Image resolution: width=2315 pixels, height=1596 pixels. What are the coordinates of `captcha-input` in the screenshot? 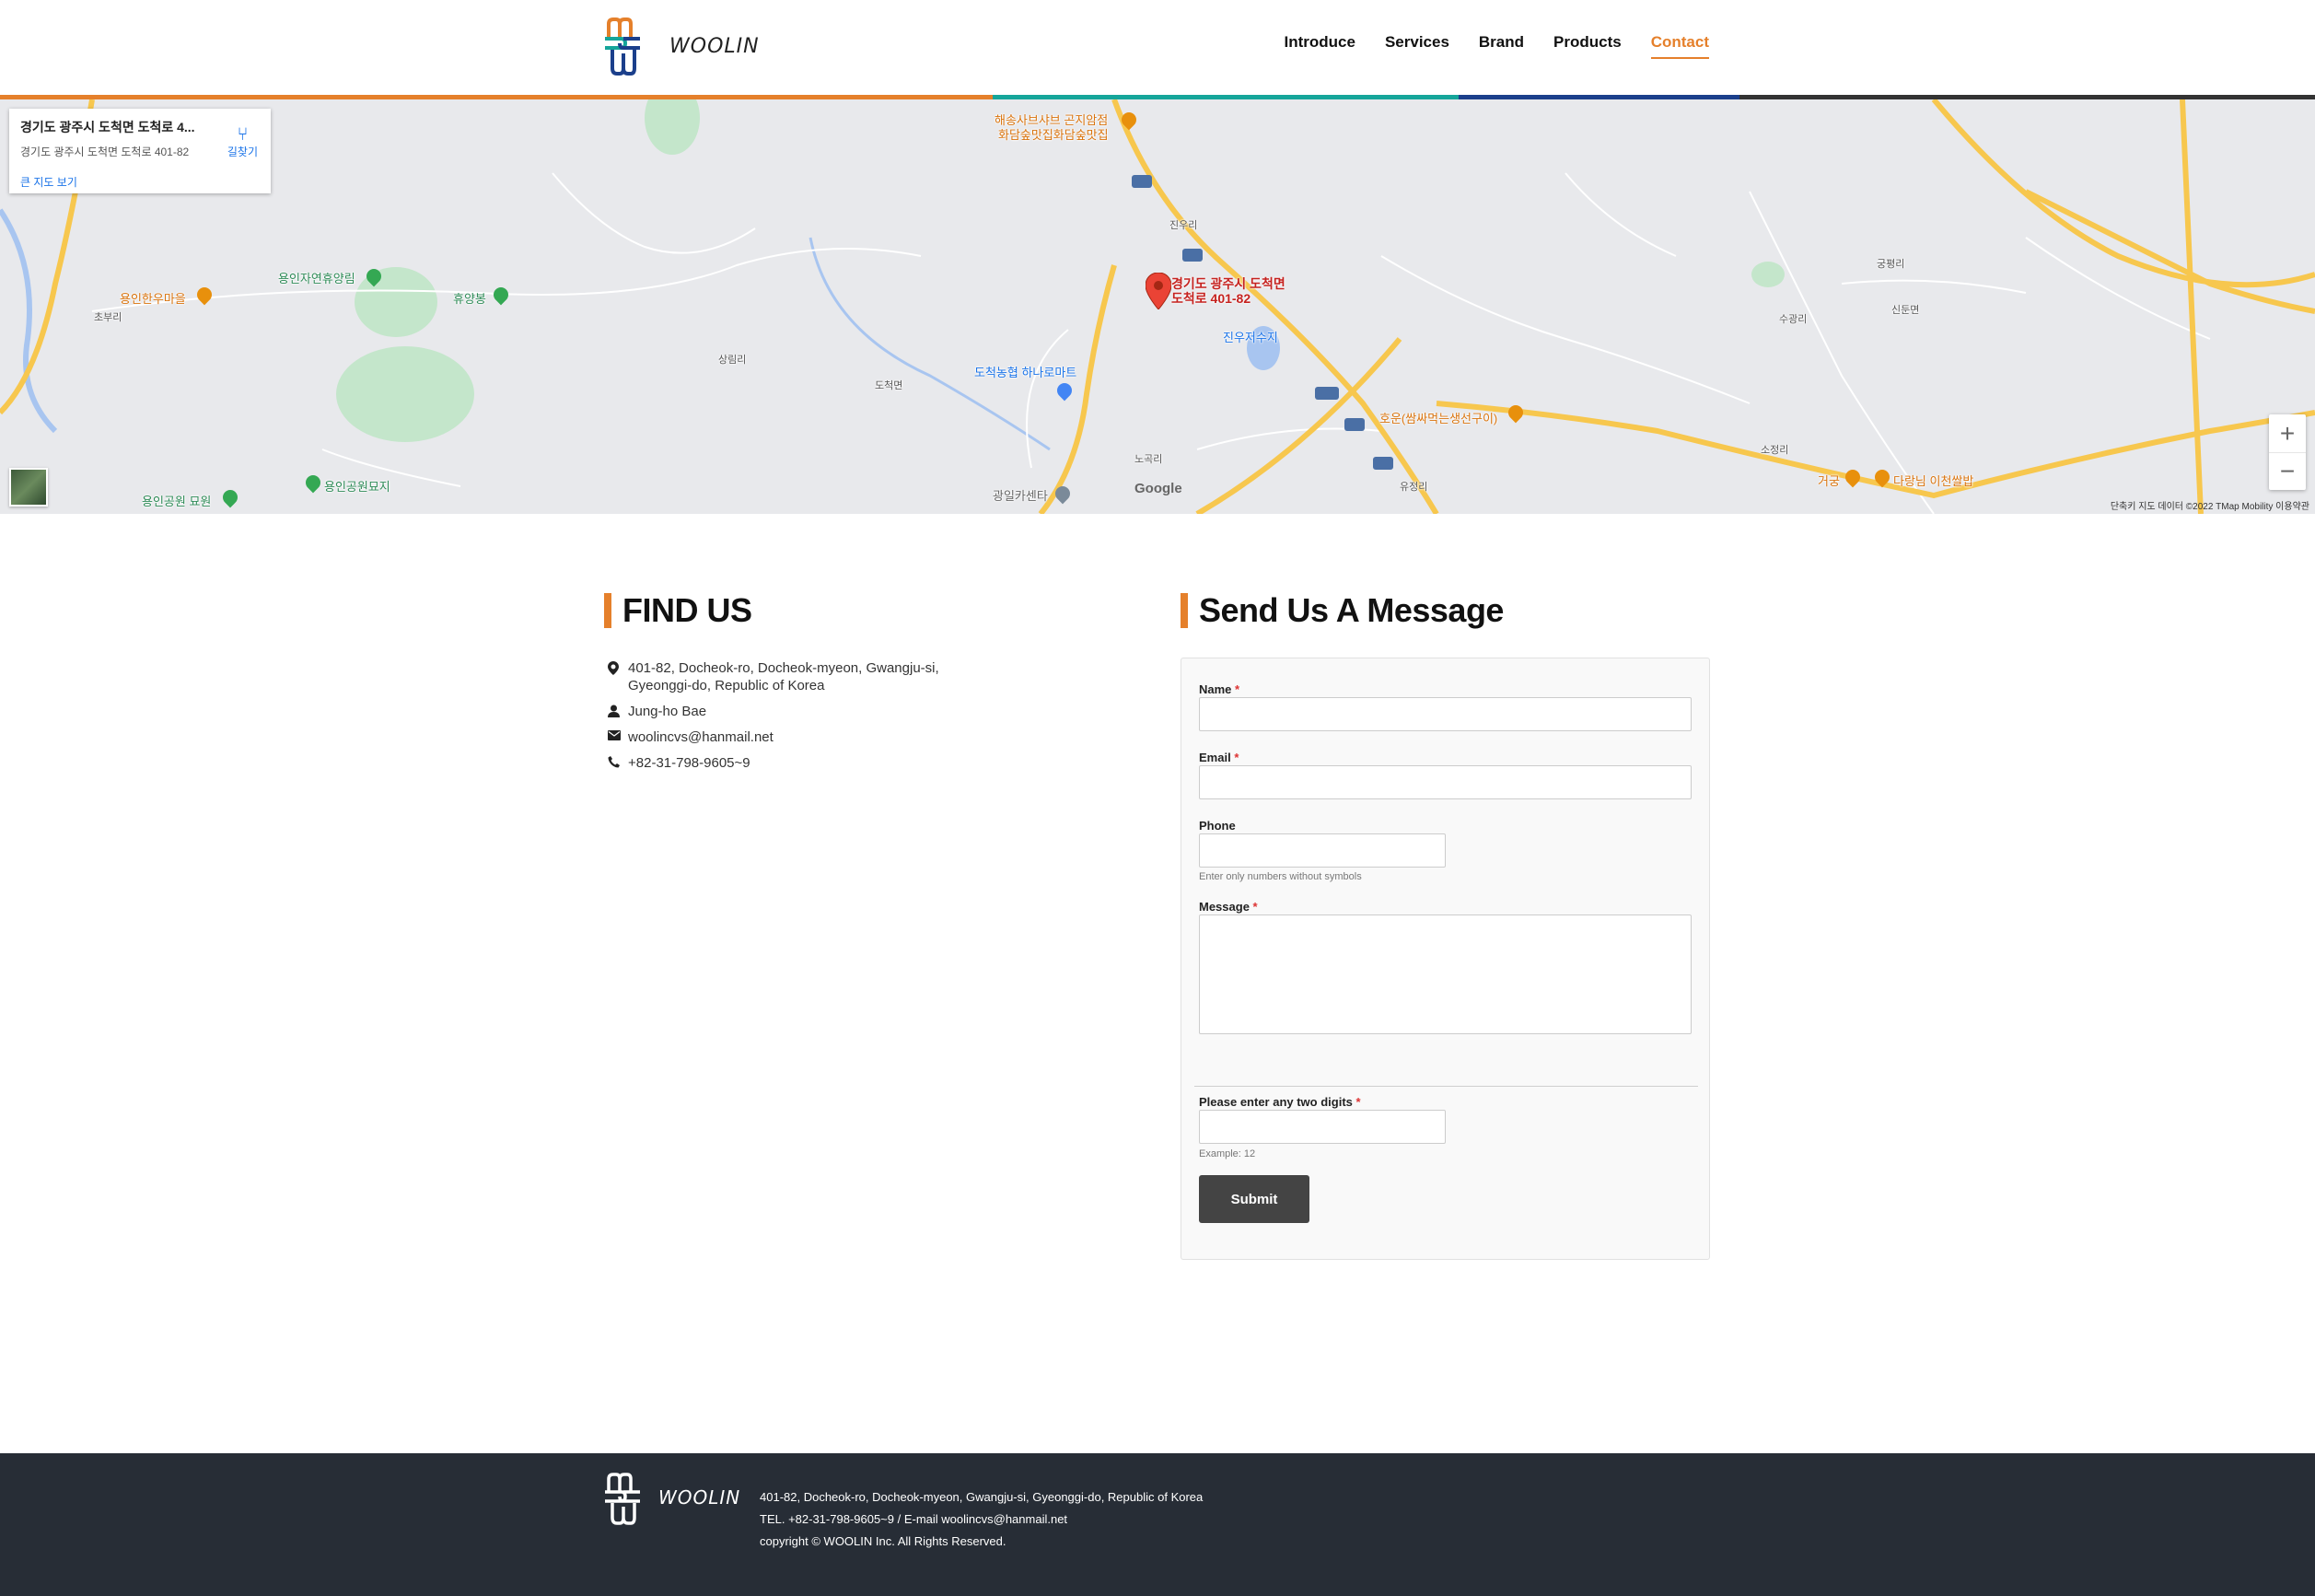 It's located at (1322, 1127).